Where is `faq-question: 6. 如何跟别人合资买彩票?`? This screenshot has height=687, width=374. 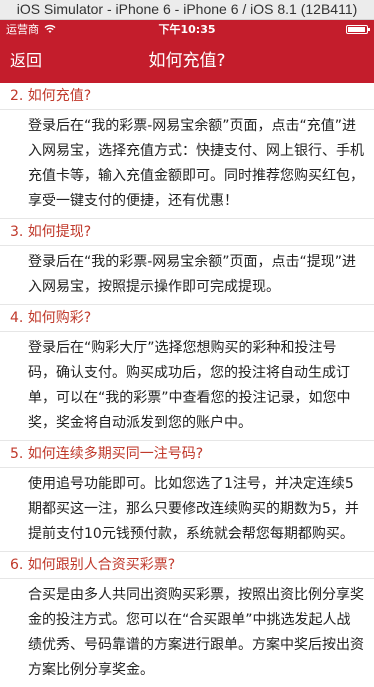
faq-question: 6. 如何跟别人合资买彩票? is located at coordinates (93, 565).